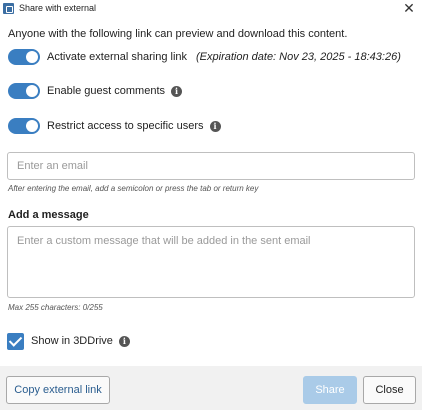 The height and width of the screenshot is (410, 422). I want to click on dialog-footer: Copy external link Share Close, so click(211, 388).